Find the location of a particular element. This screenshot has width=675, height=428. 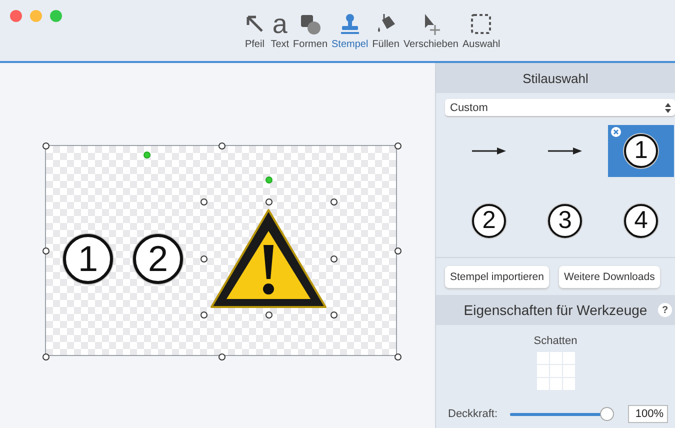

numbered-stamp: 4 is located at coordinates (641, 221).